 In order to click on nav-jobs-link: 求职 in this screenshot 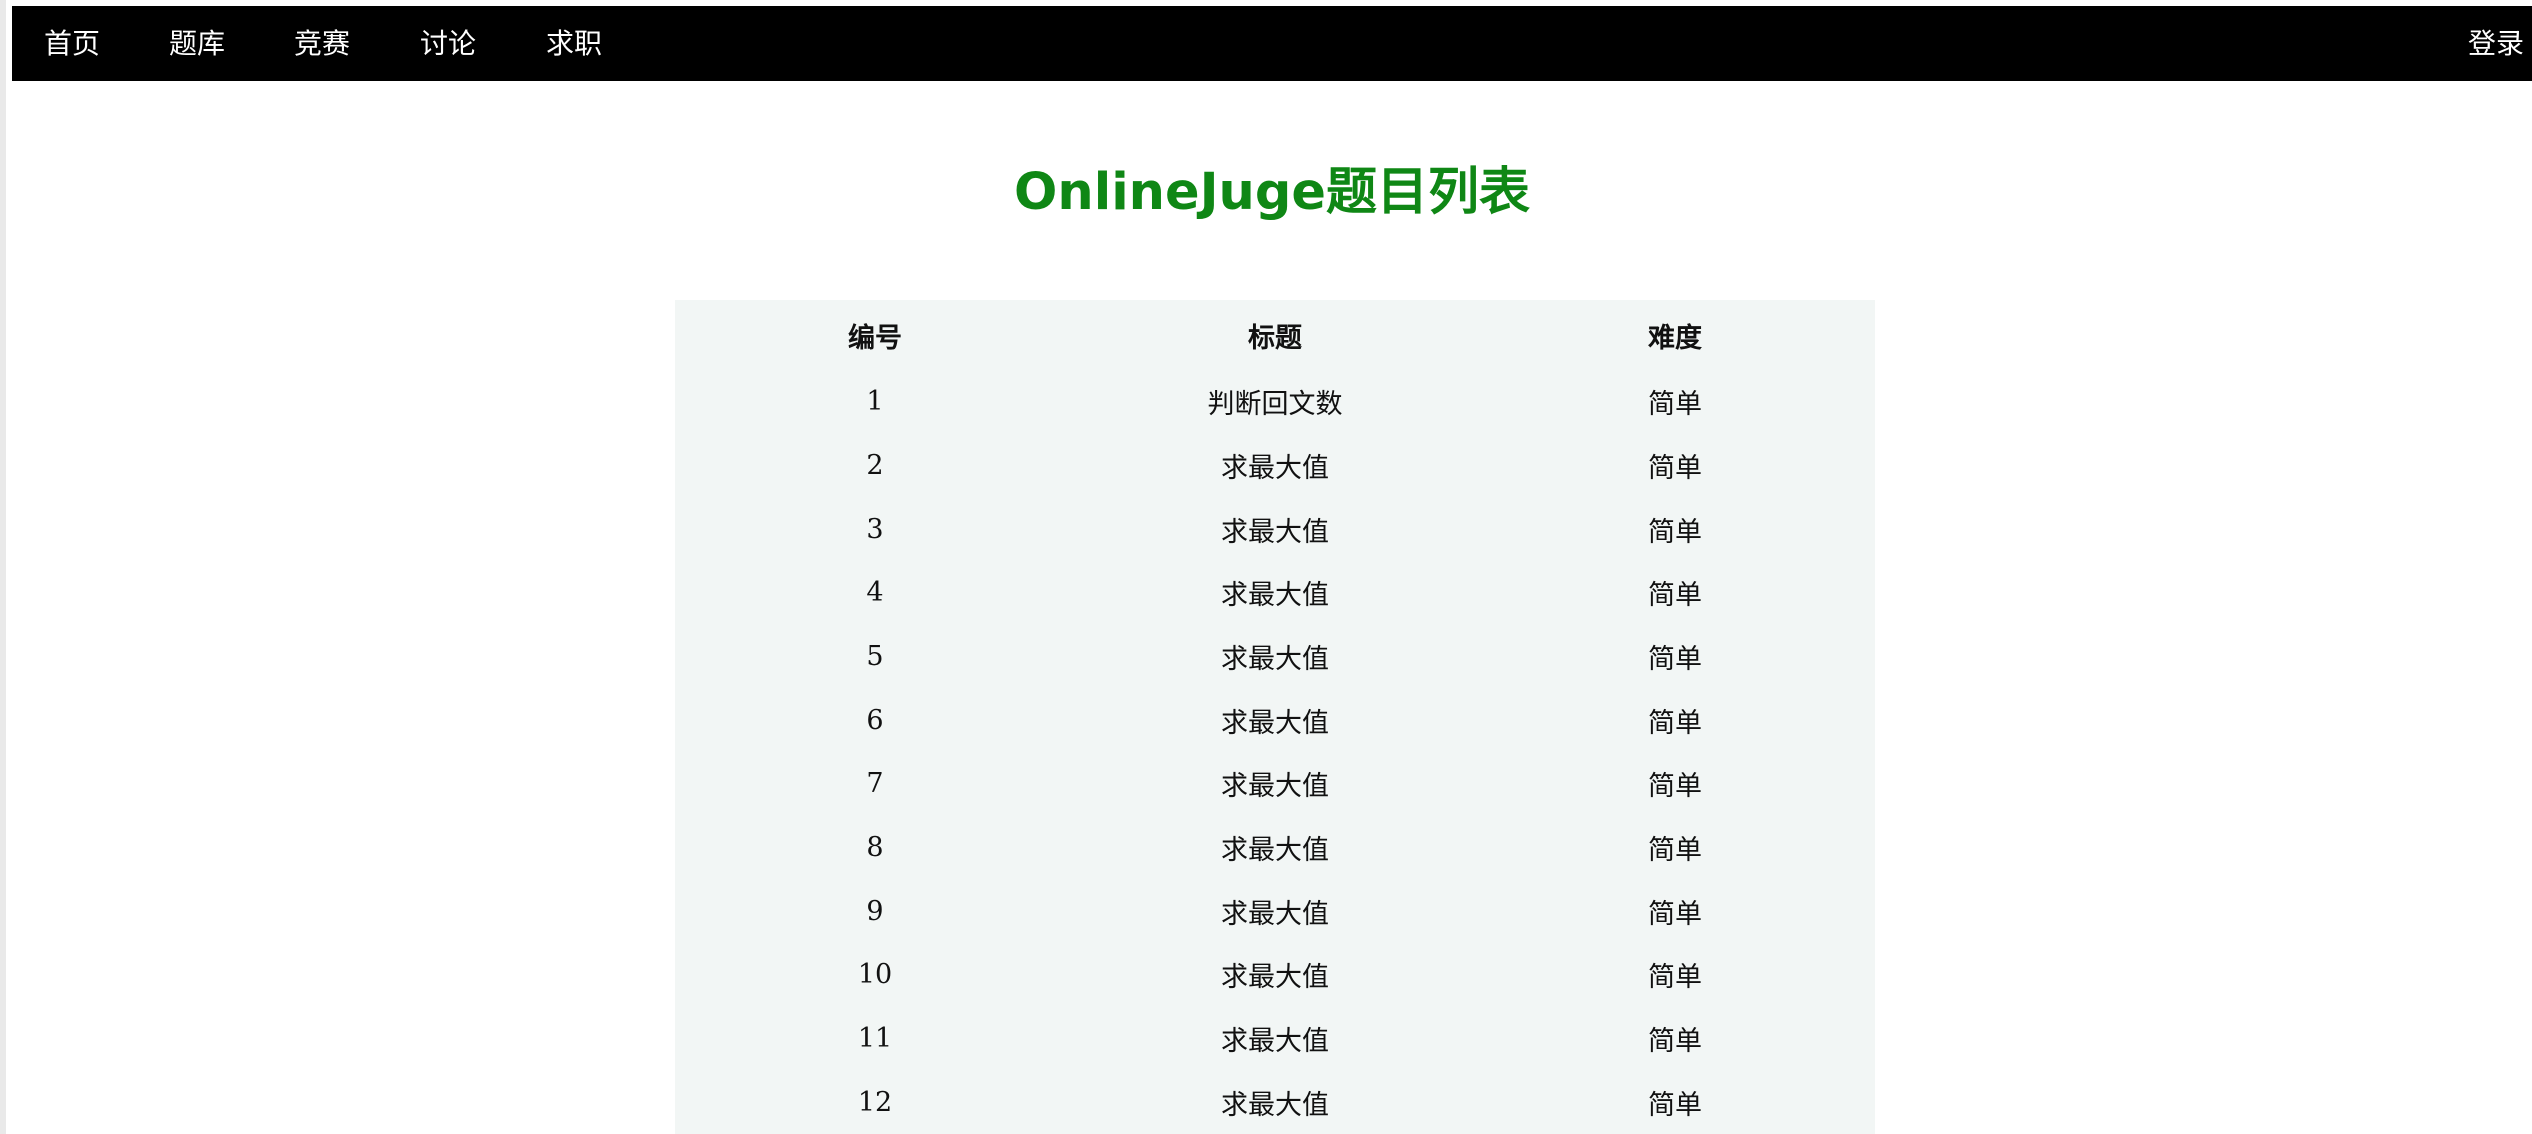, I will do `click(574, 43)`.